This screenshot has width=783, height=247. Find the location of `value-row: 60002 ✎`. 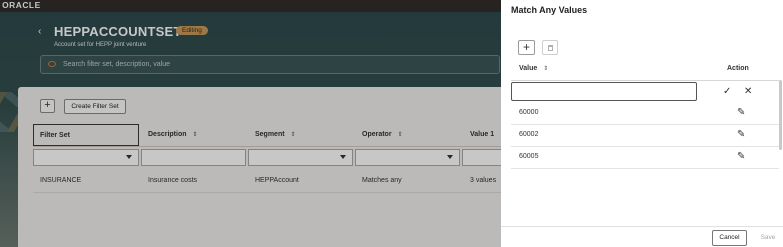

value-row: 60002 ✎ is located at coordinates (645, 136).